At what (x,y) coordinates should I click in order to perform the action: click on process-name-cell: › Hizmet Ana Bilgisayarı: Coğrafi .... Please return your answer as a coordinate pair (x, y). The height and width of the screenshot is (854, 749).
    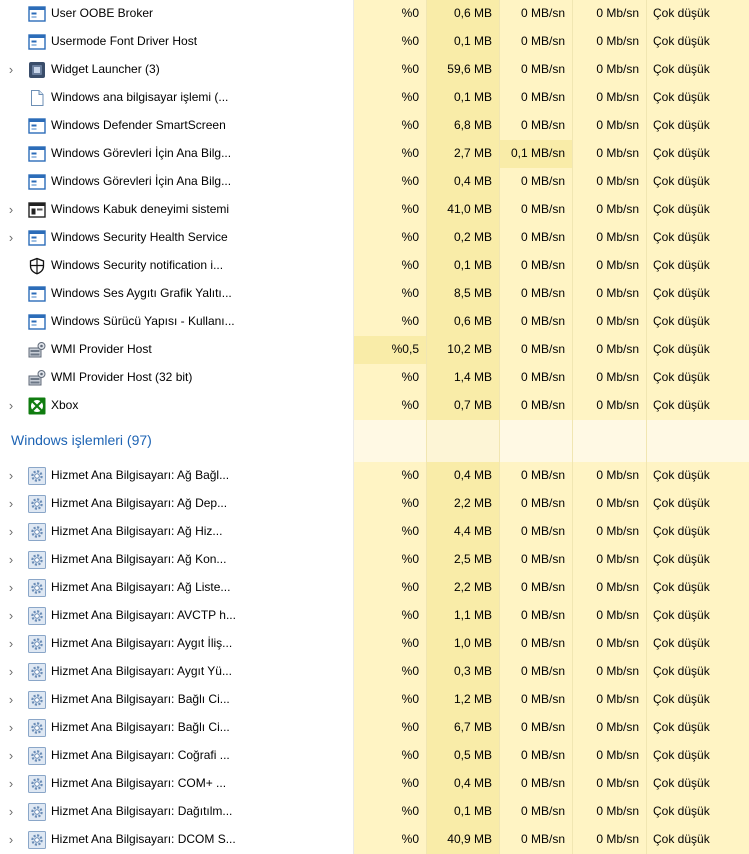
    Looking at the image, I should click on (177, 756).